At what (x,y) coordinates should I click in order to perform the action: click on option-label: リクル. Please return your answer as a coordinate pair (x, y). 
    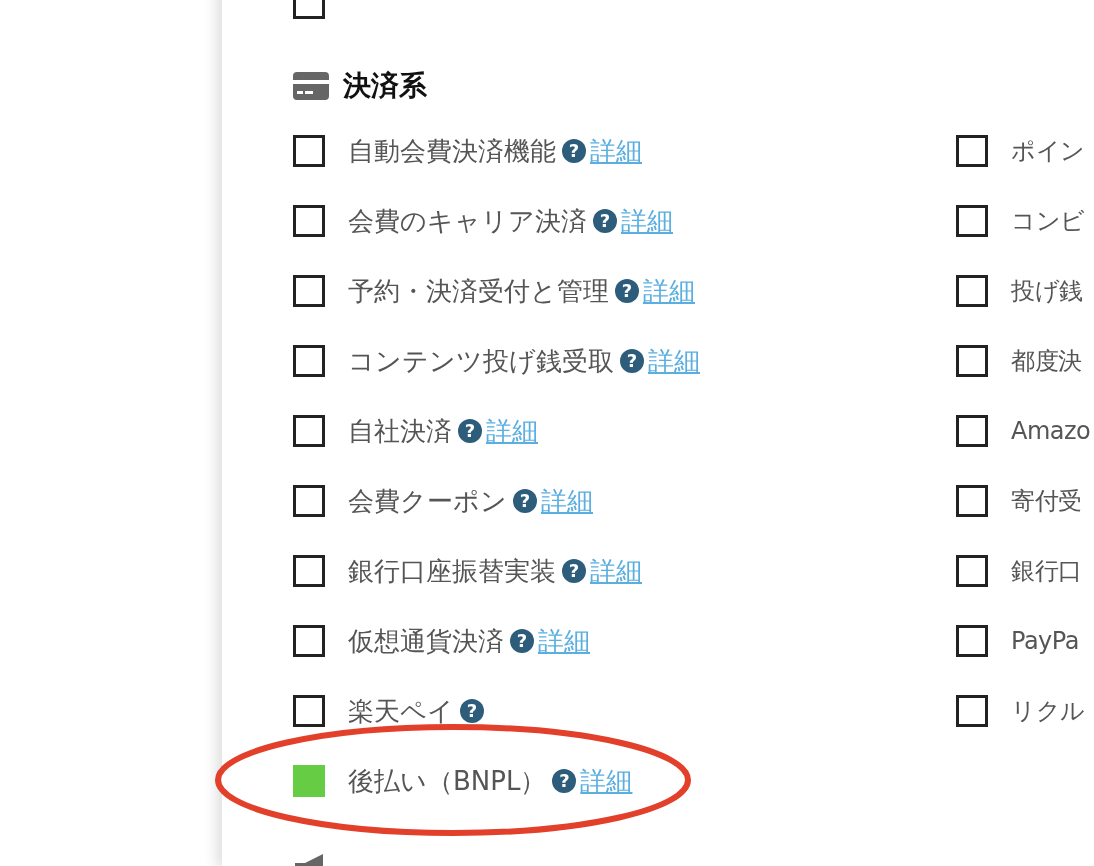
    Looking at the image, I should click on (1048, 711).